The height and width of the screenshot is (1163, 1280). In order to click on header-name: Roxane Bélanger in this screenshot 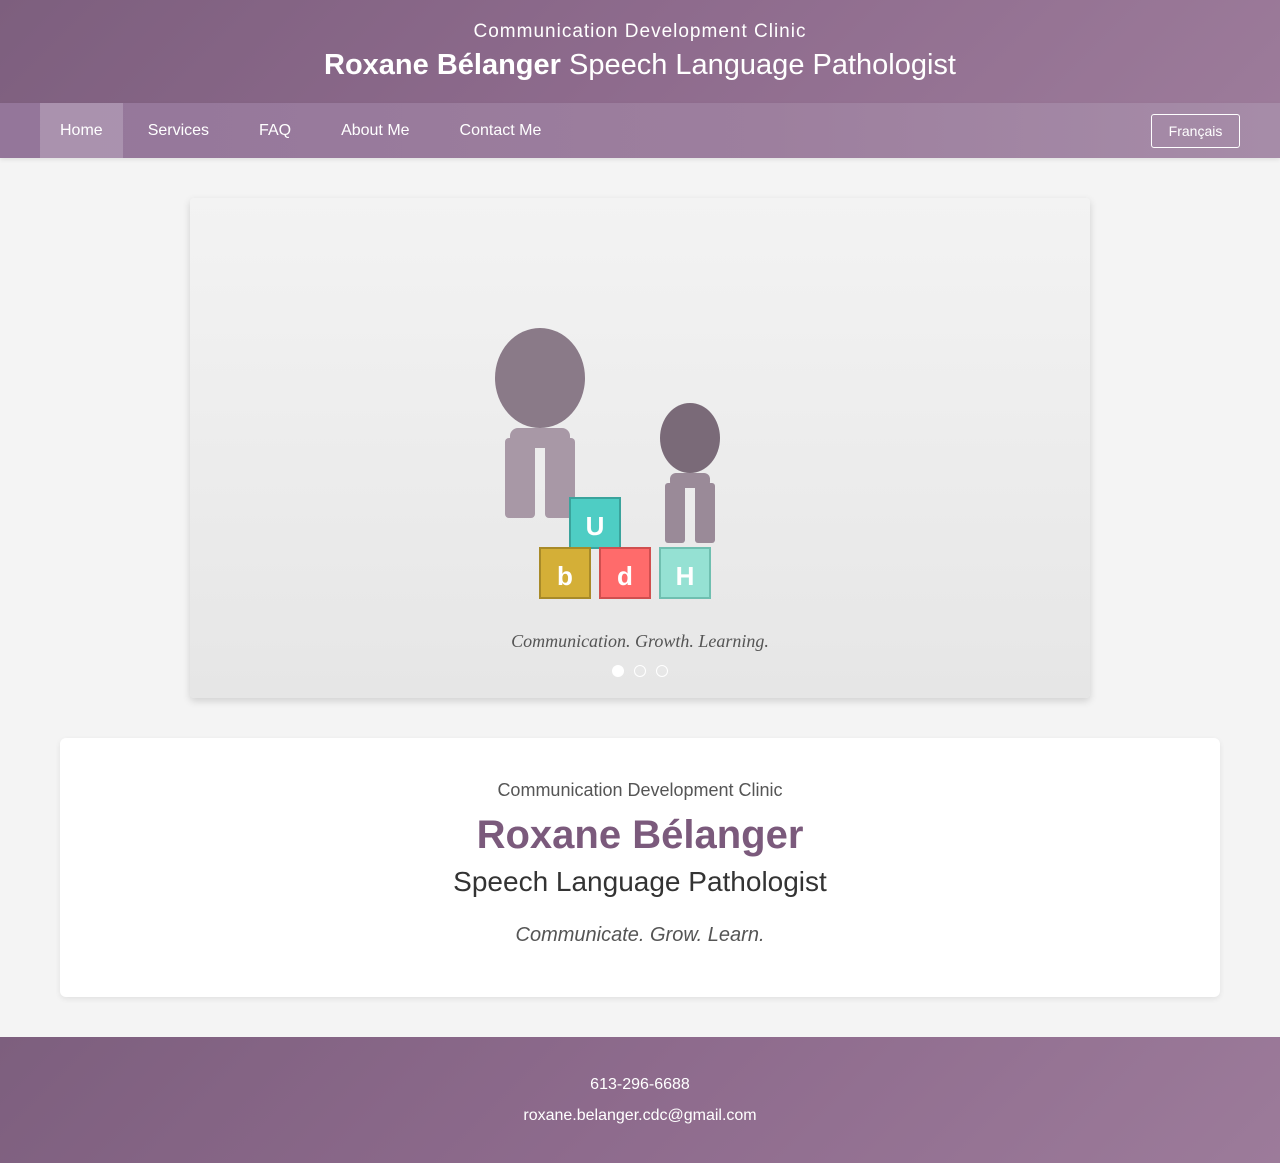, I will do `click(442, 65)`.